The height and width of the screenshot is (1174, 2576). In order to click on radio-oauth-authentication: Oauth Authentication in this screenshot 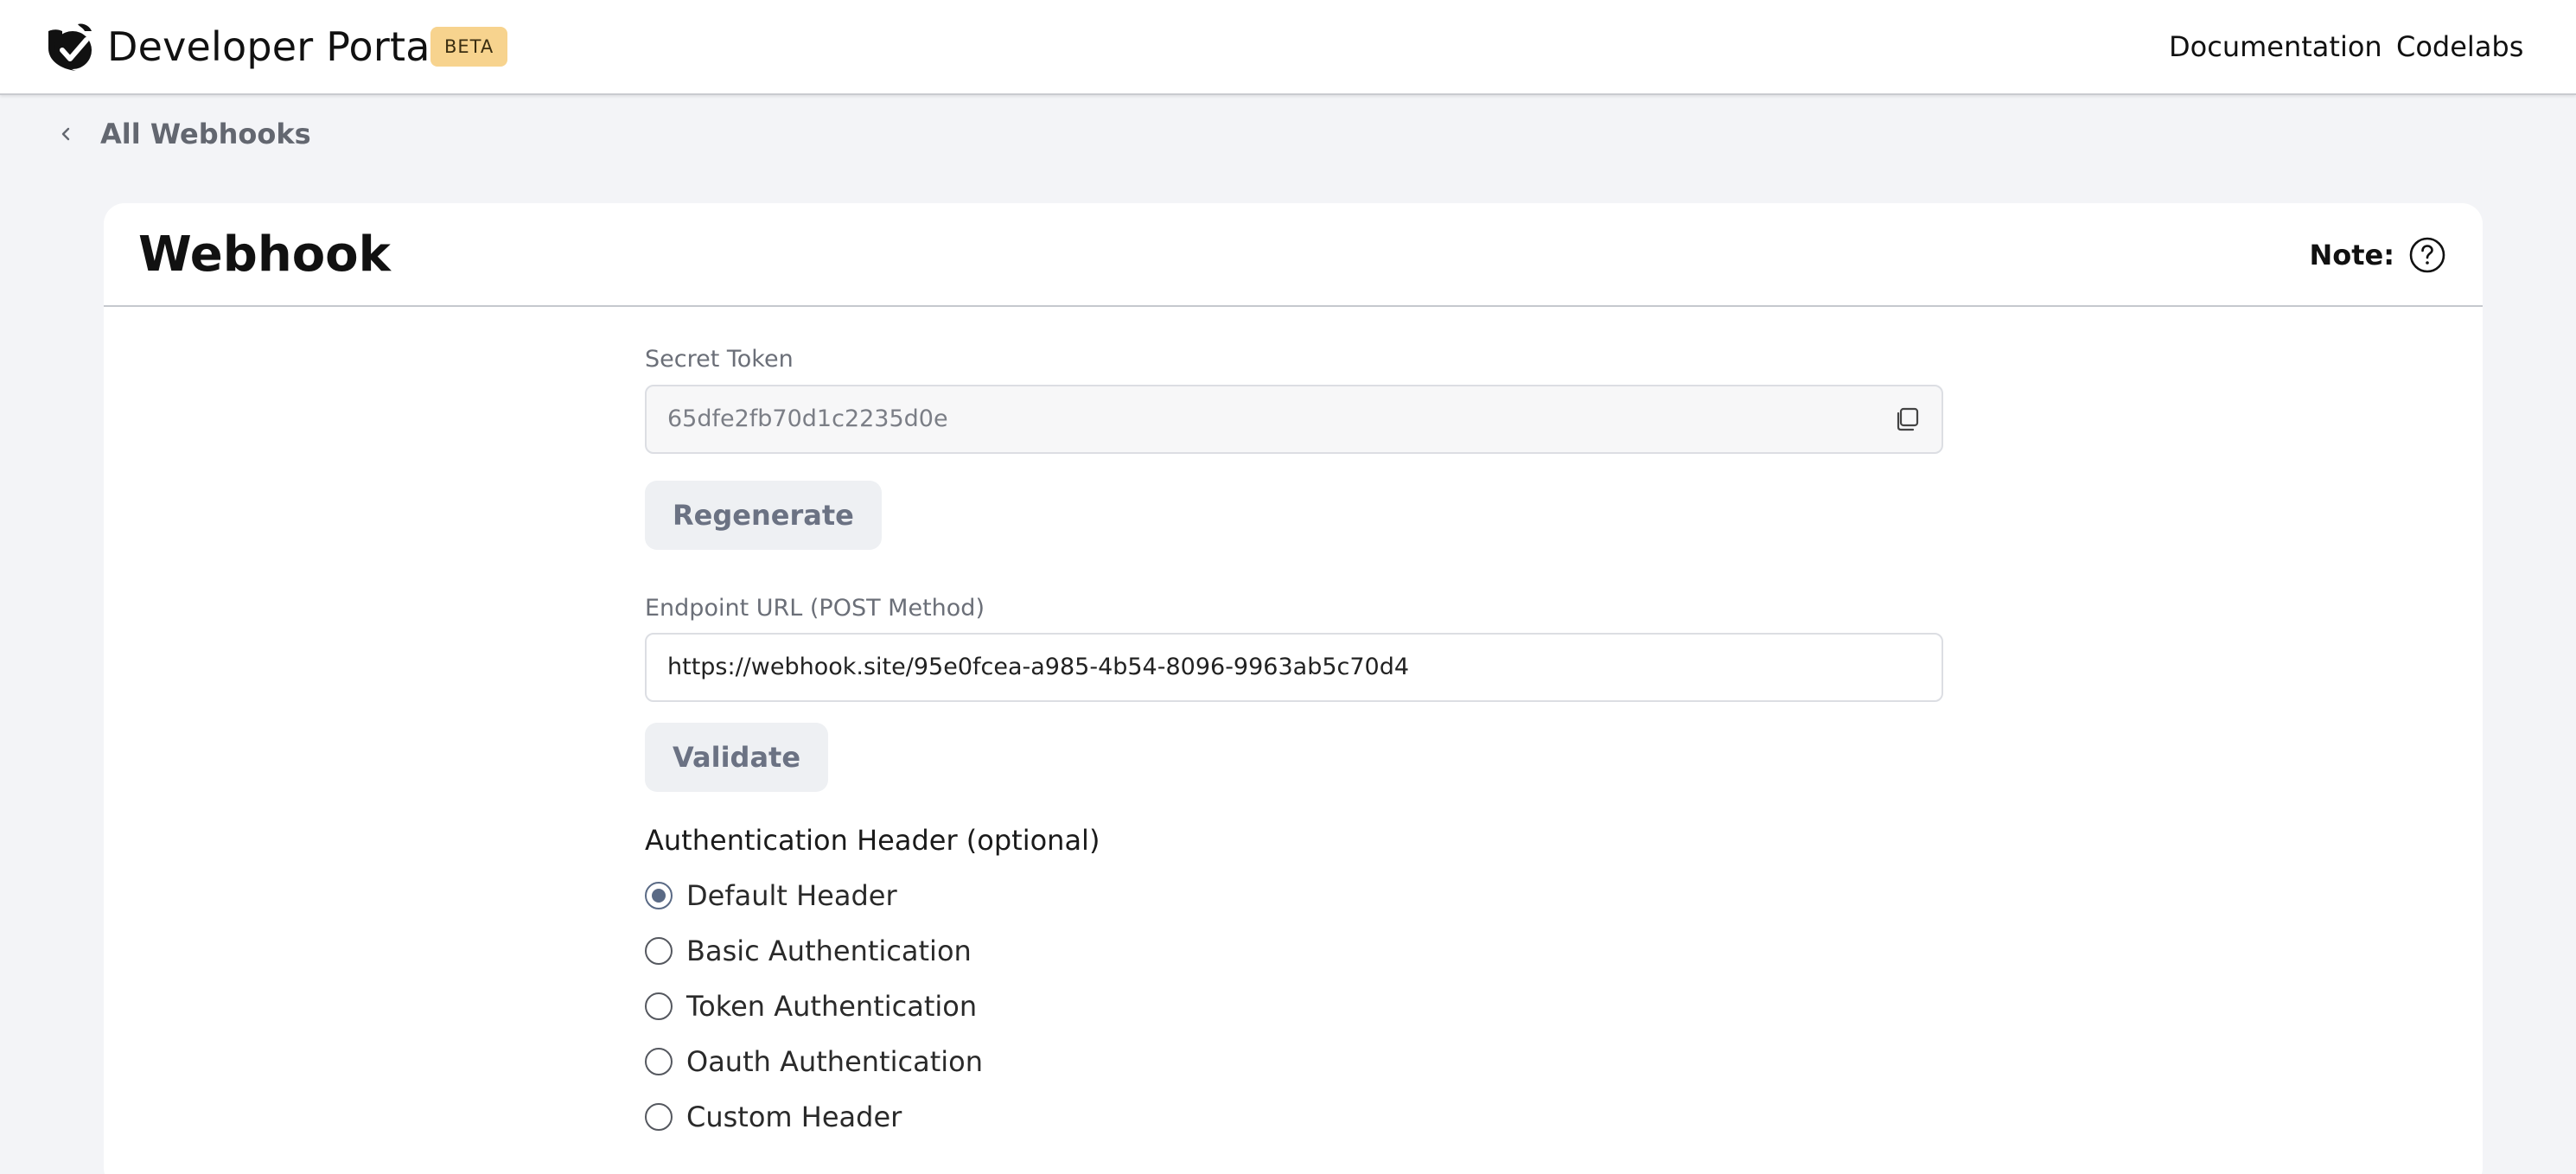, I will do `click(814, 1061)`.